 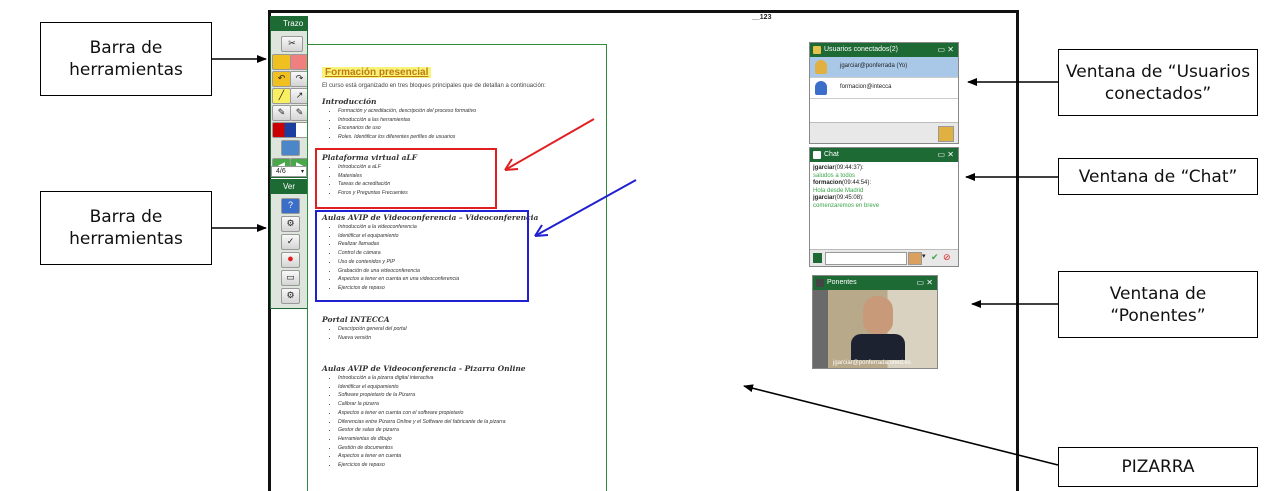 I want to click on chat-icon, so click(x=817, y=155).